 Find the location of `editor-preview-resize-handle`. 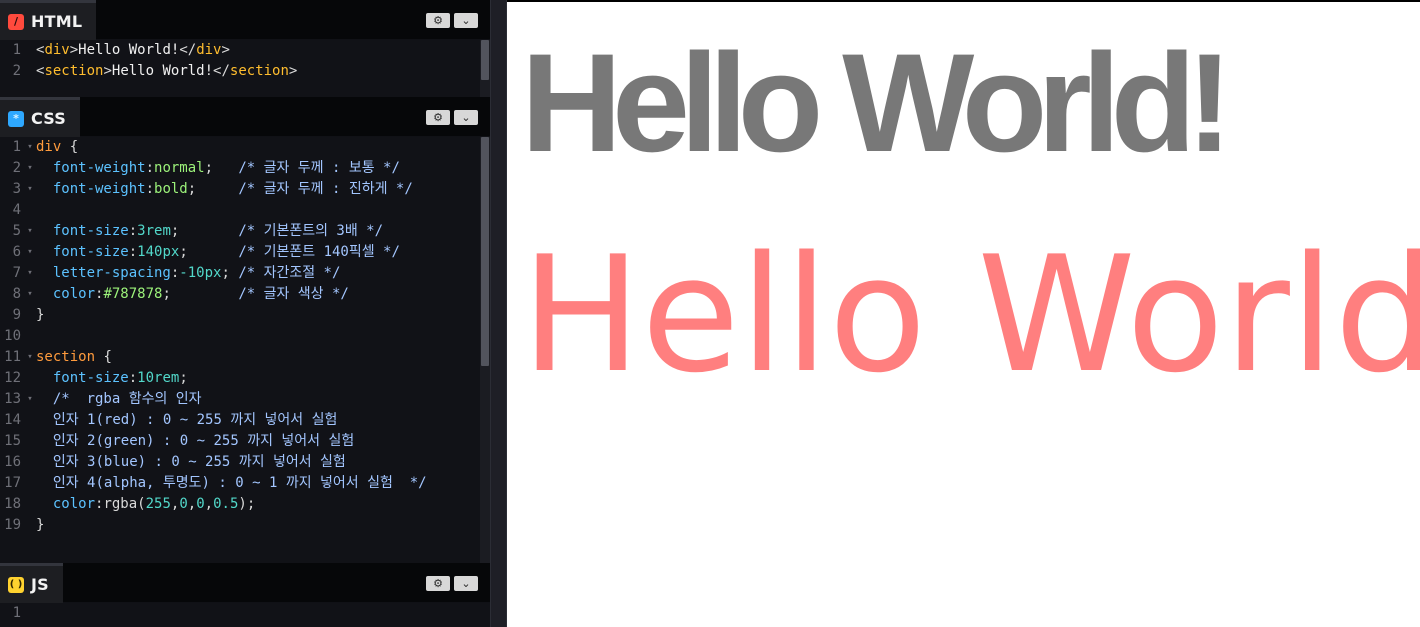

editor-preview-resize-handle is located at coordinates (498, 313).